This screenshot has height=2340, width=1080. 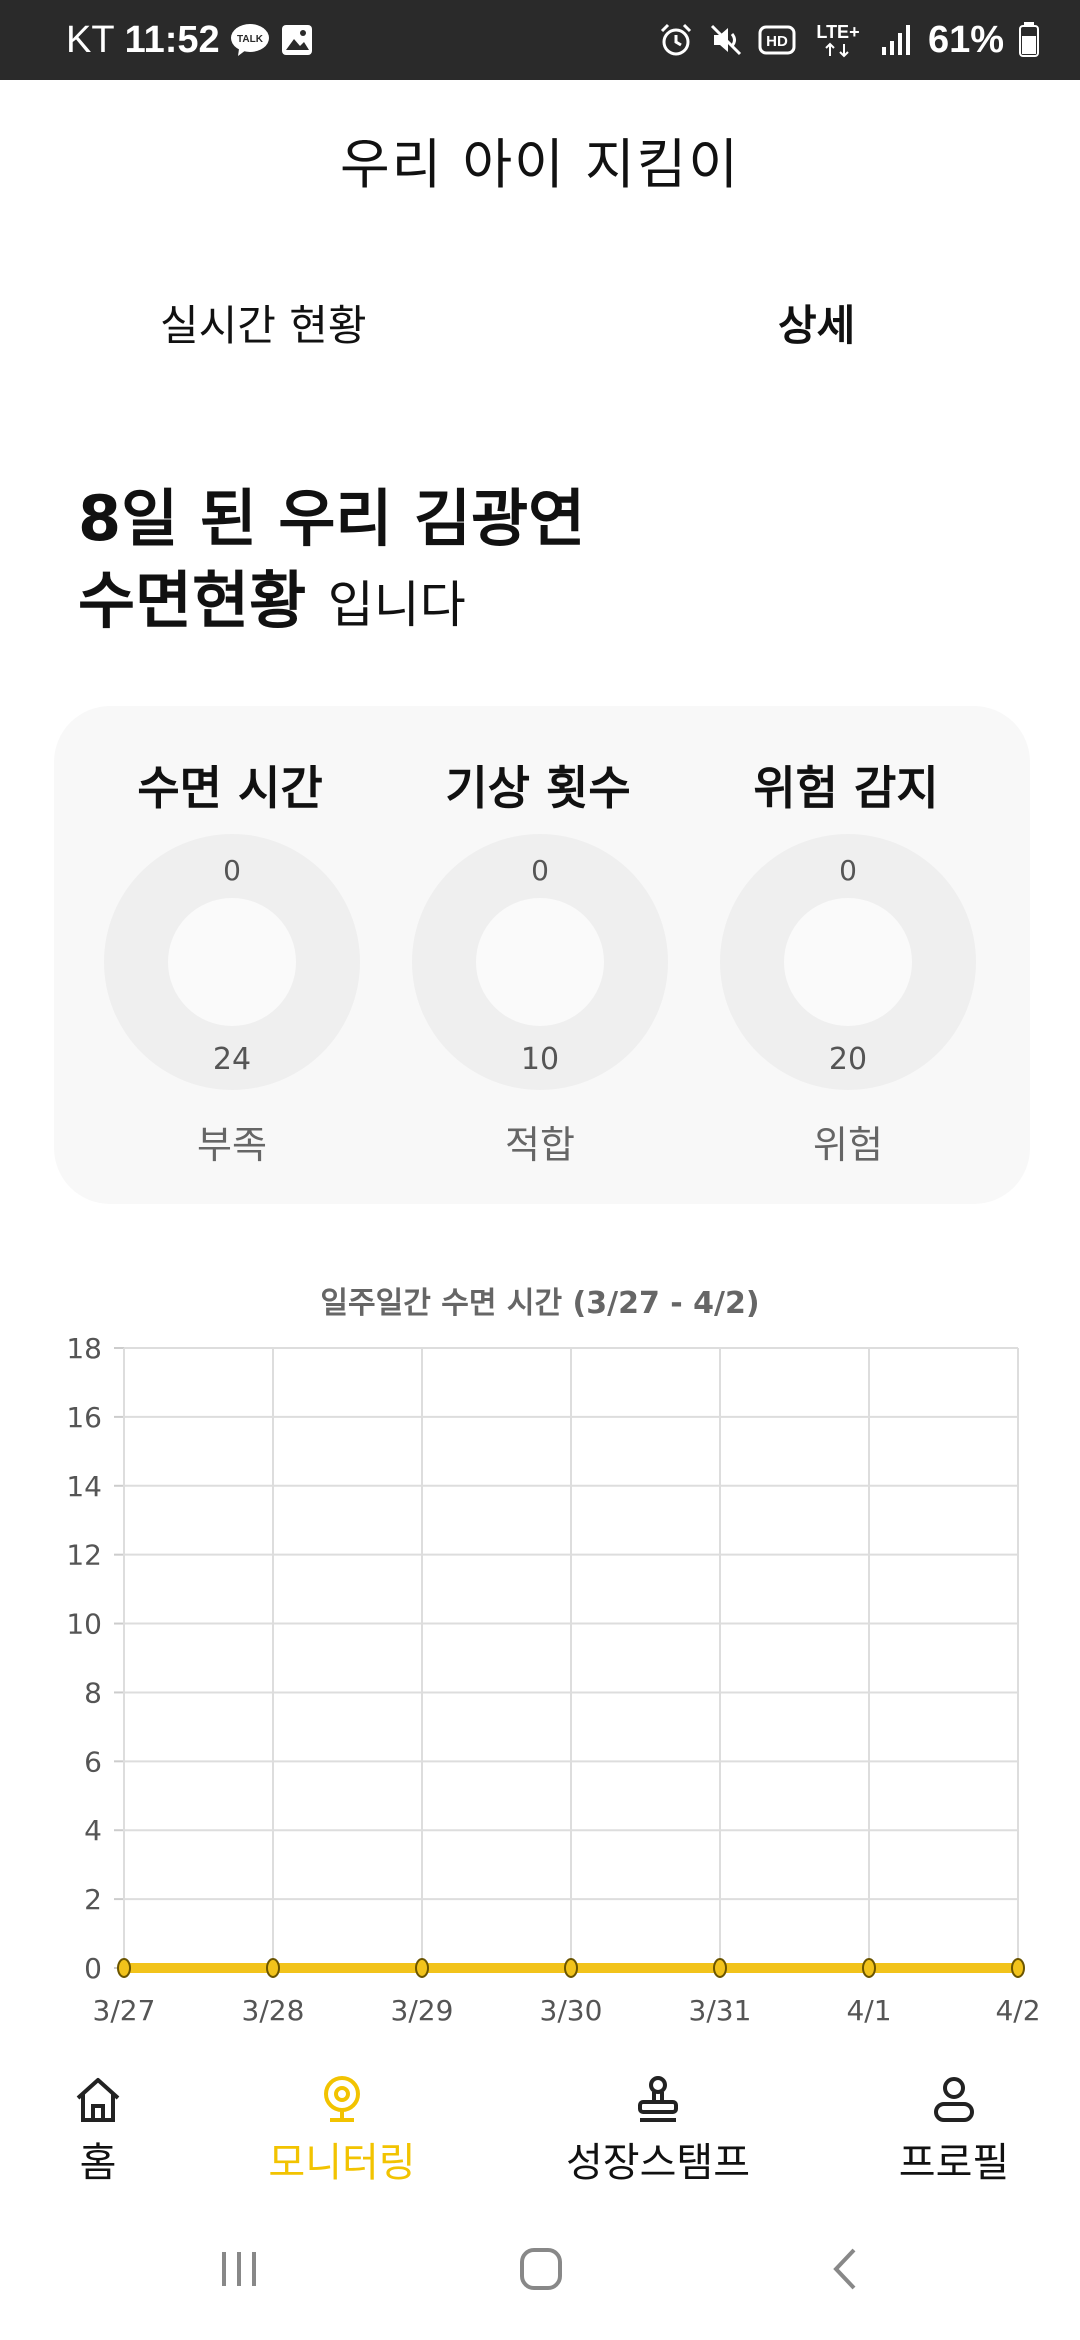 What do you see at coordinates (541, 2269) in the screenshot?
I see `home-button-icon` at bounding box center [541, 2269].